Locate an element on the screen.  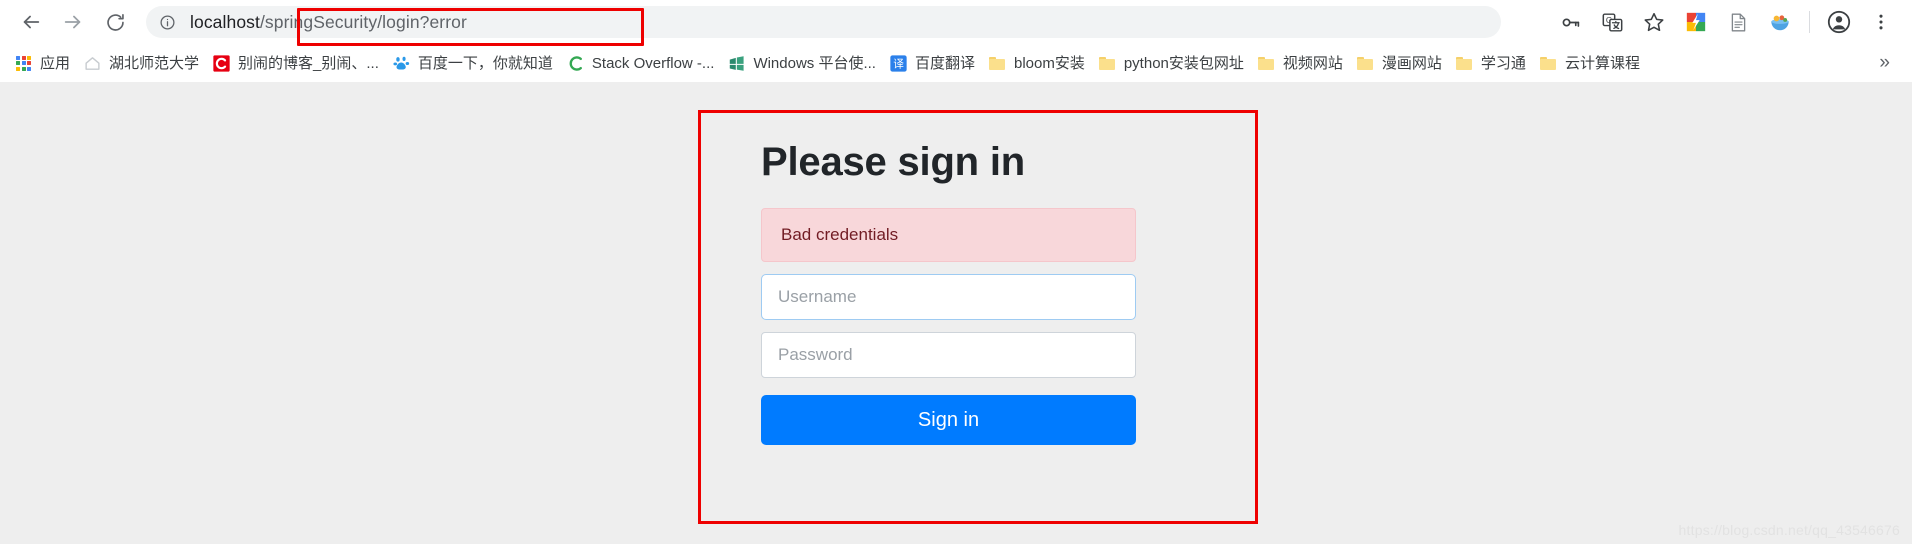
bookmark-folder-xuexitong: 学习通 is located at coordinates (1491, 63).